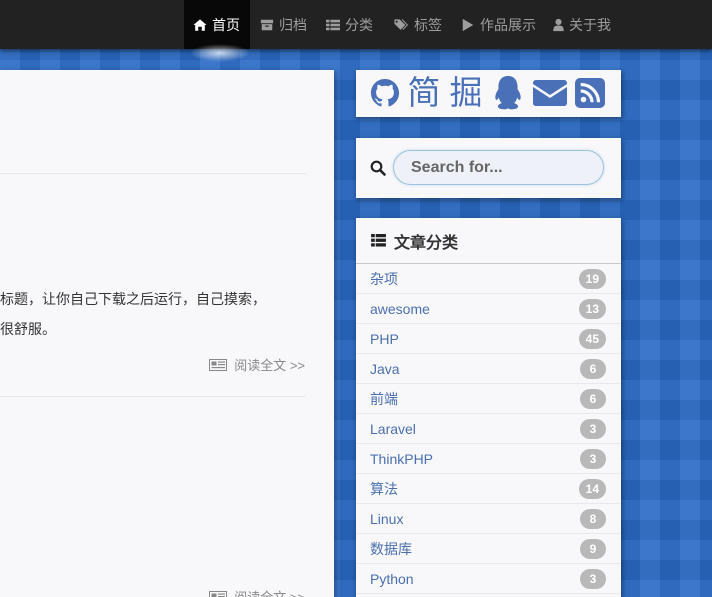 The height and width of the screenshot is (597, 712). I want to click on search-widget, so click(488, 168).